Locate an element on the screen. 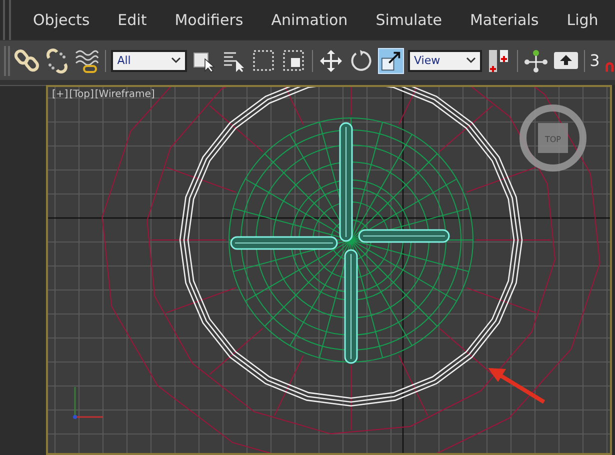 Image resolution: width=615 pixels, height=455 pixels. menu-item: Materials is located at coordinates (504, 20).